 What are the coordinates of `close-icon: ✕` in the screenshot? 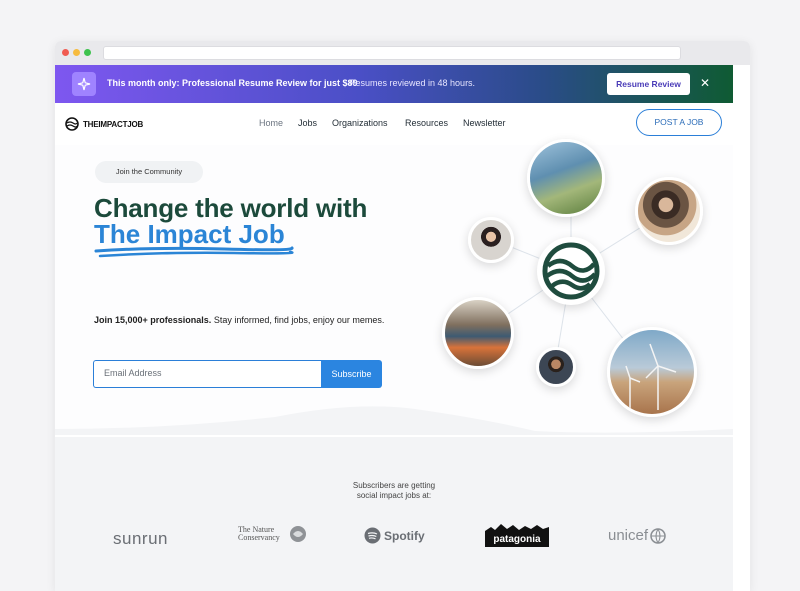 It's located at (705, 83).